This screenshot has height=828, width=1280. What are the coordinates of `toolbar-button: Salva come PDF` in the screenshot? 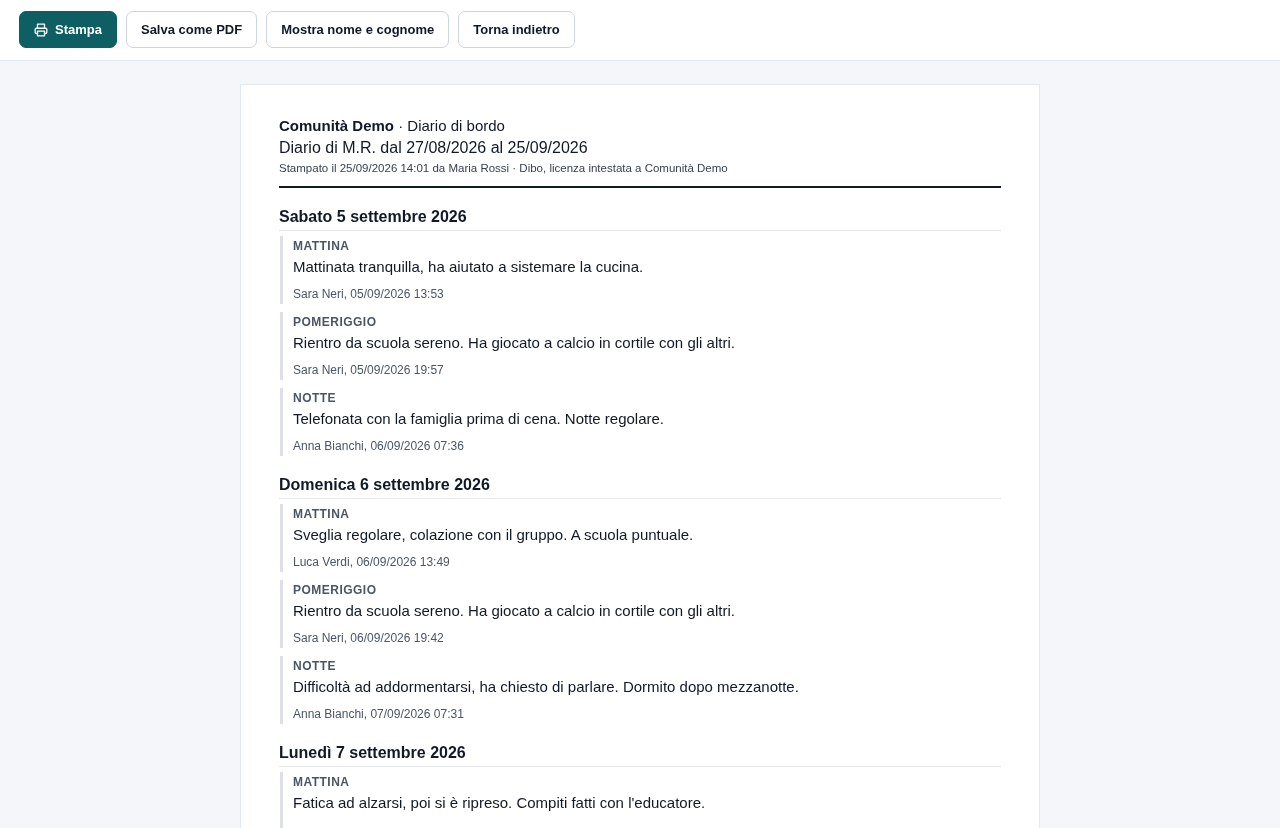 It's located at (191, 29).